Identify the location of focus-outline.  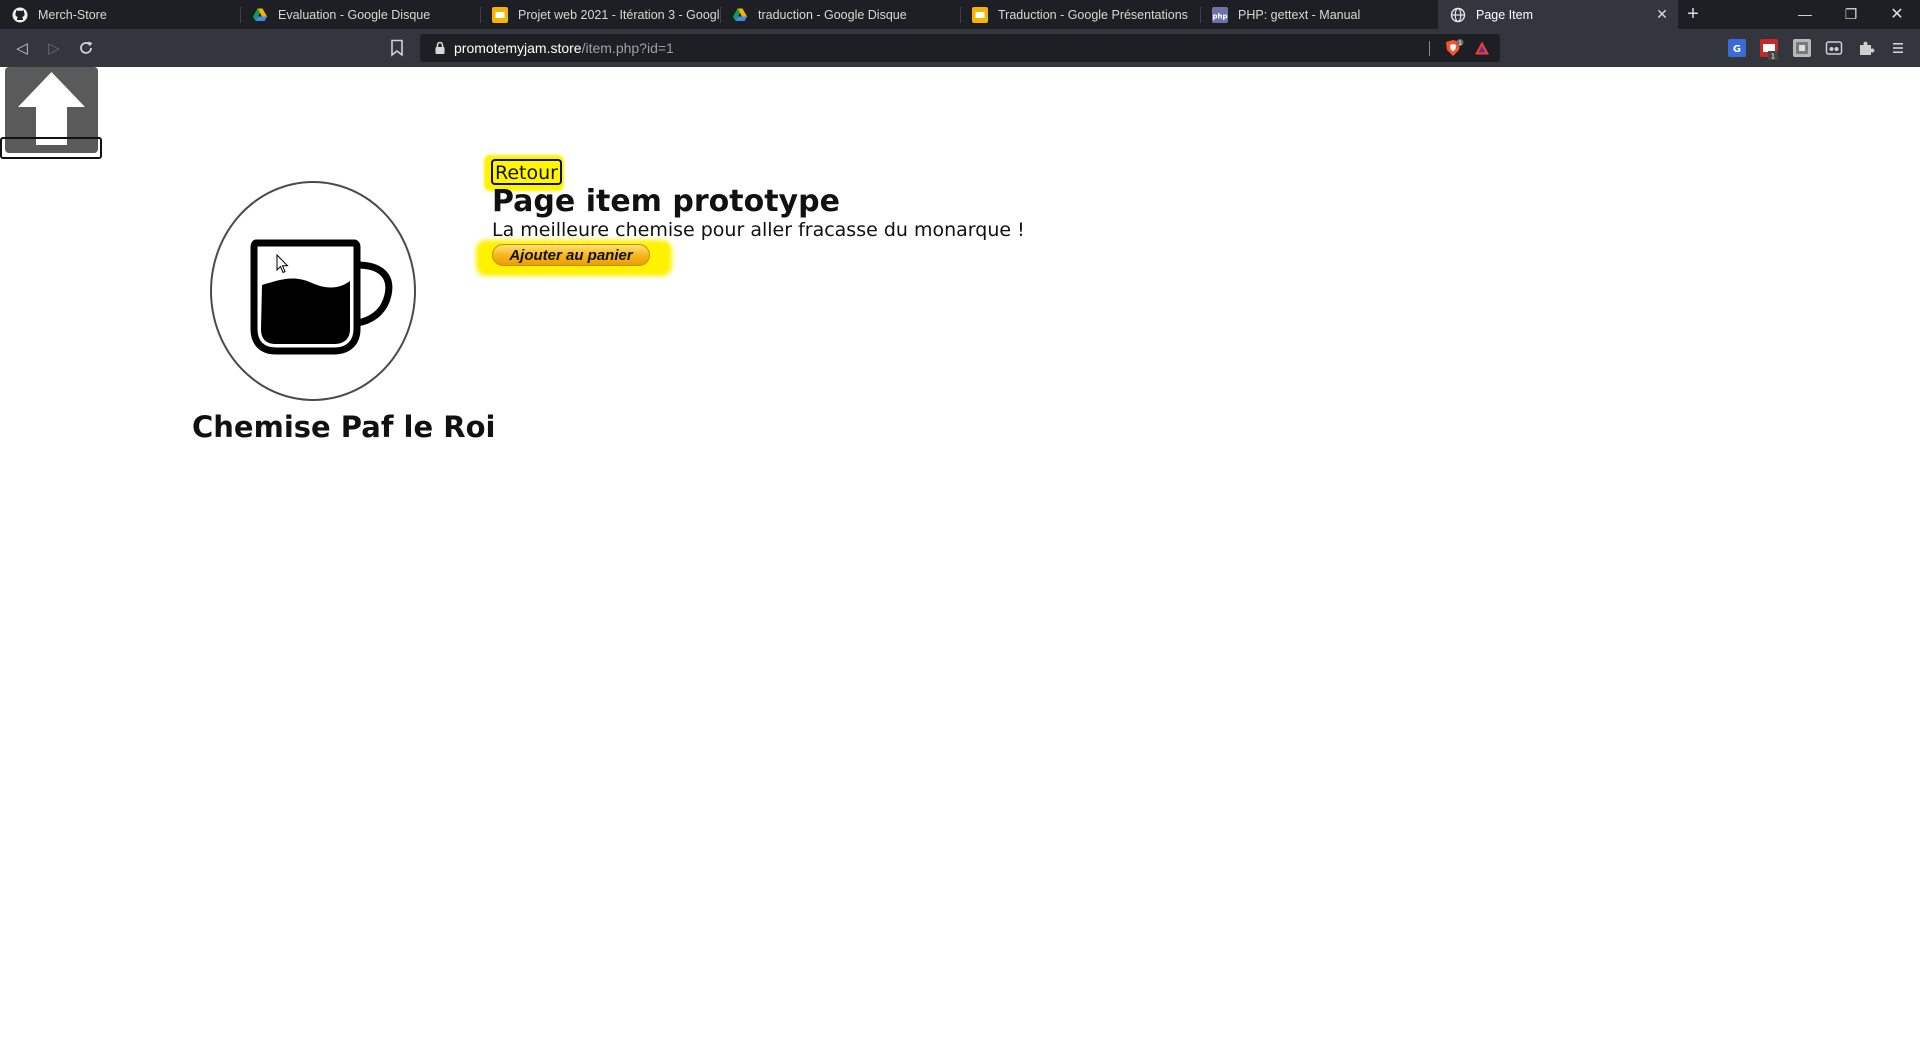
(51, 148).